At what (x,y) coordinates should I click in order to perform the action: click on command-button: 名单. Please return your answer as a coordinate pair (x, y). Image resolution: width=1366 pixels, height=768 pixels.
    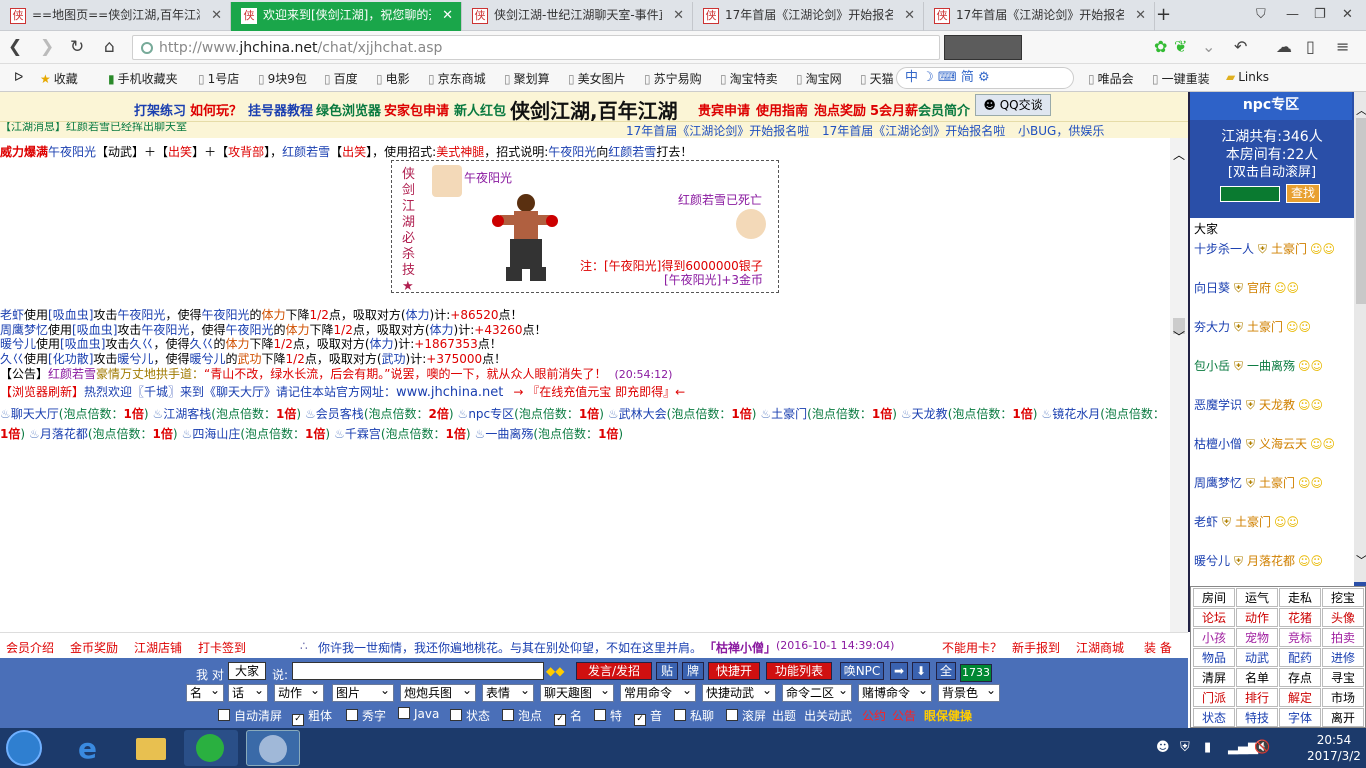
    Looking at the image, I should click on (1257, 677).